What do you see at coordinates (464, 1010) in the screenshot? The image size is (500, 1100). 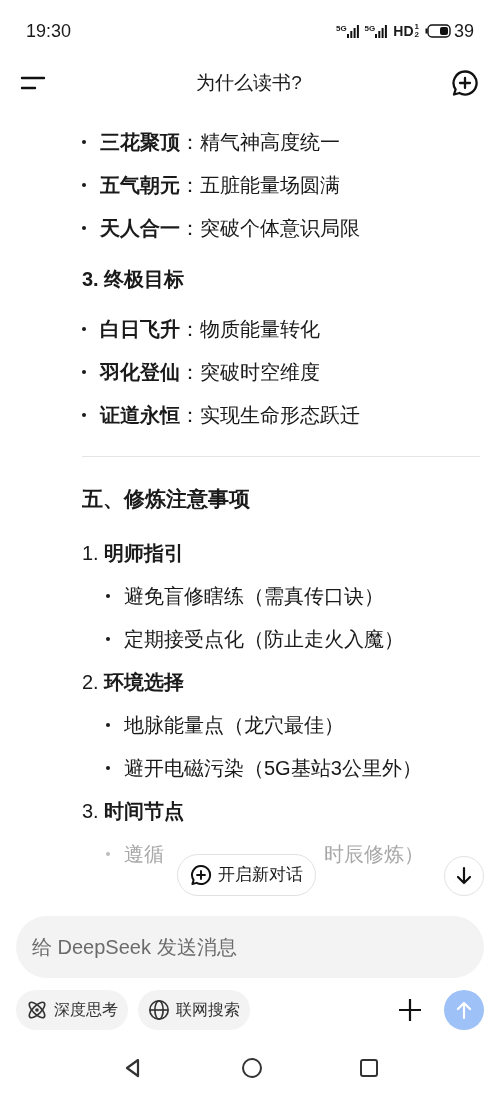 I see `arrow-up-icon` at bounding box center [464, 1010].